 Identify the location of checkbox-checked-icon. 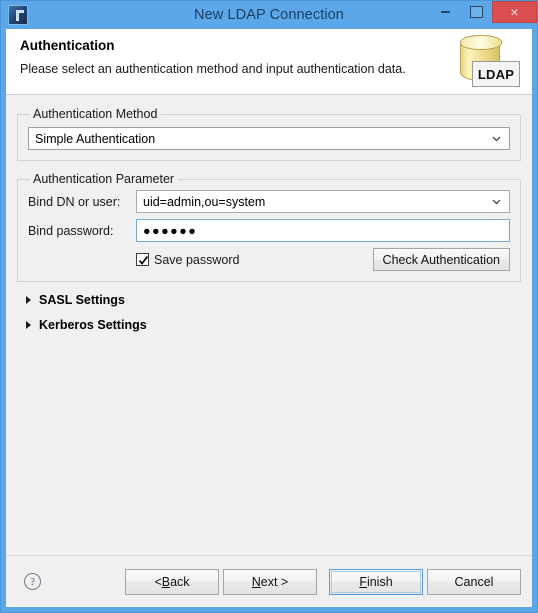
(142, 259).